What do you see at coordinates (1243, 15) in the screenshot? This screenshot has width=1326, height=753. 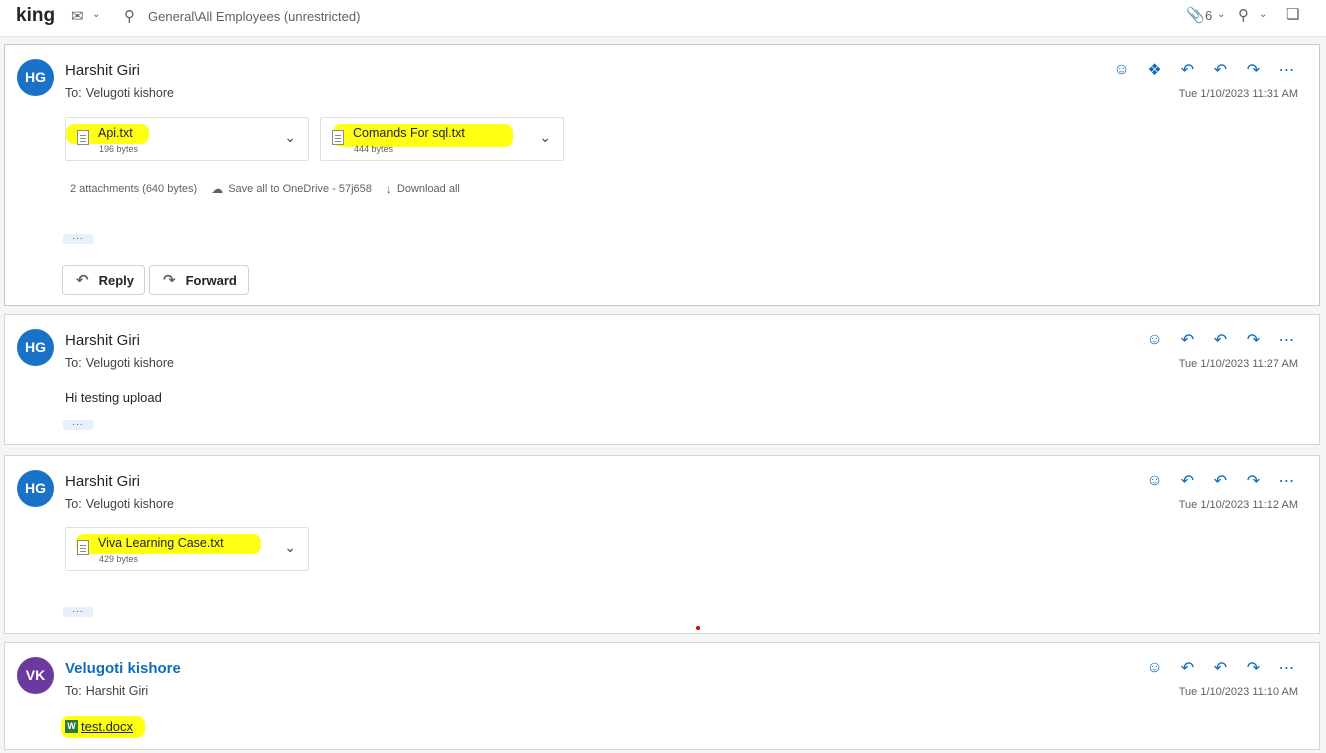 I see `zoom-icon: ⚲` at bounding box center [1243, 15].